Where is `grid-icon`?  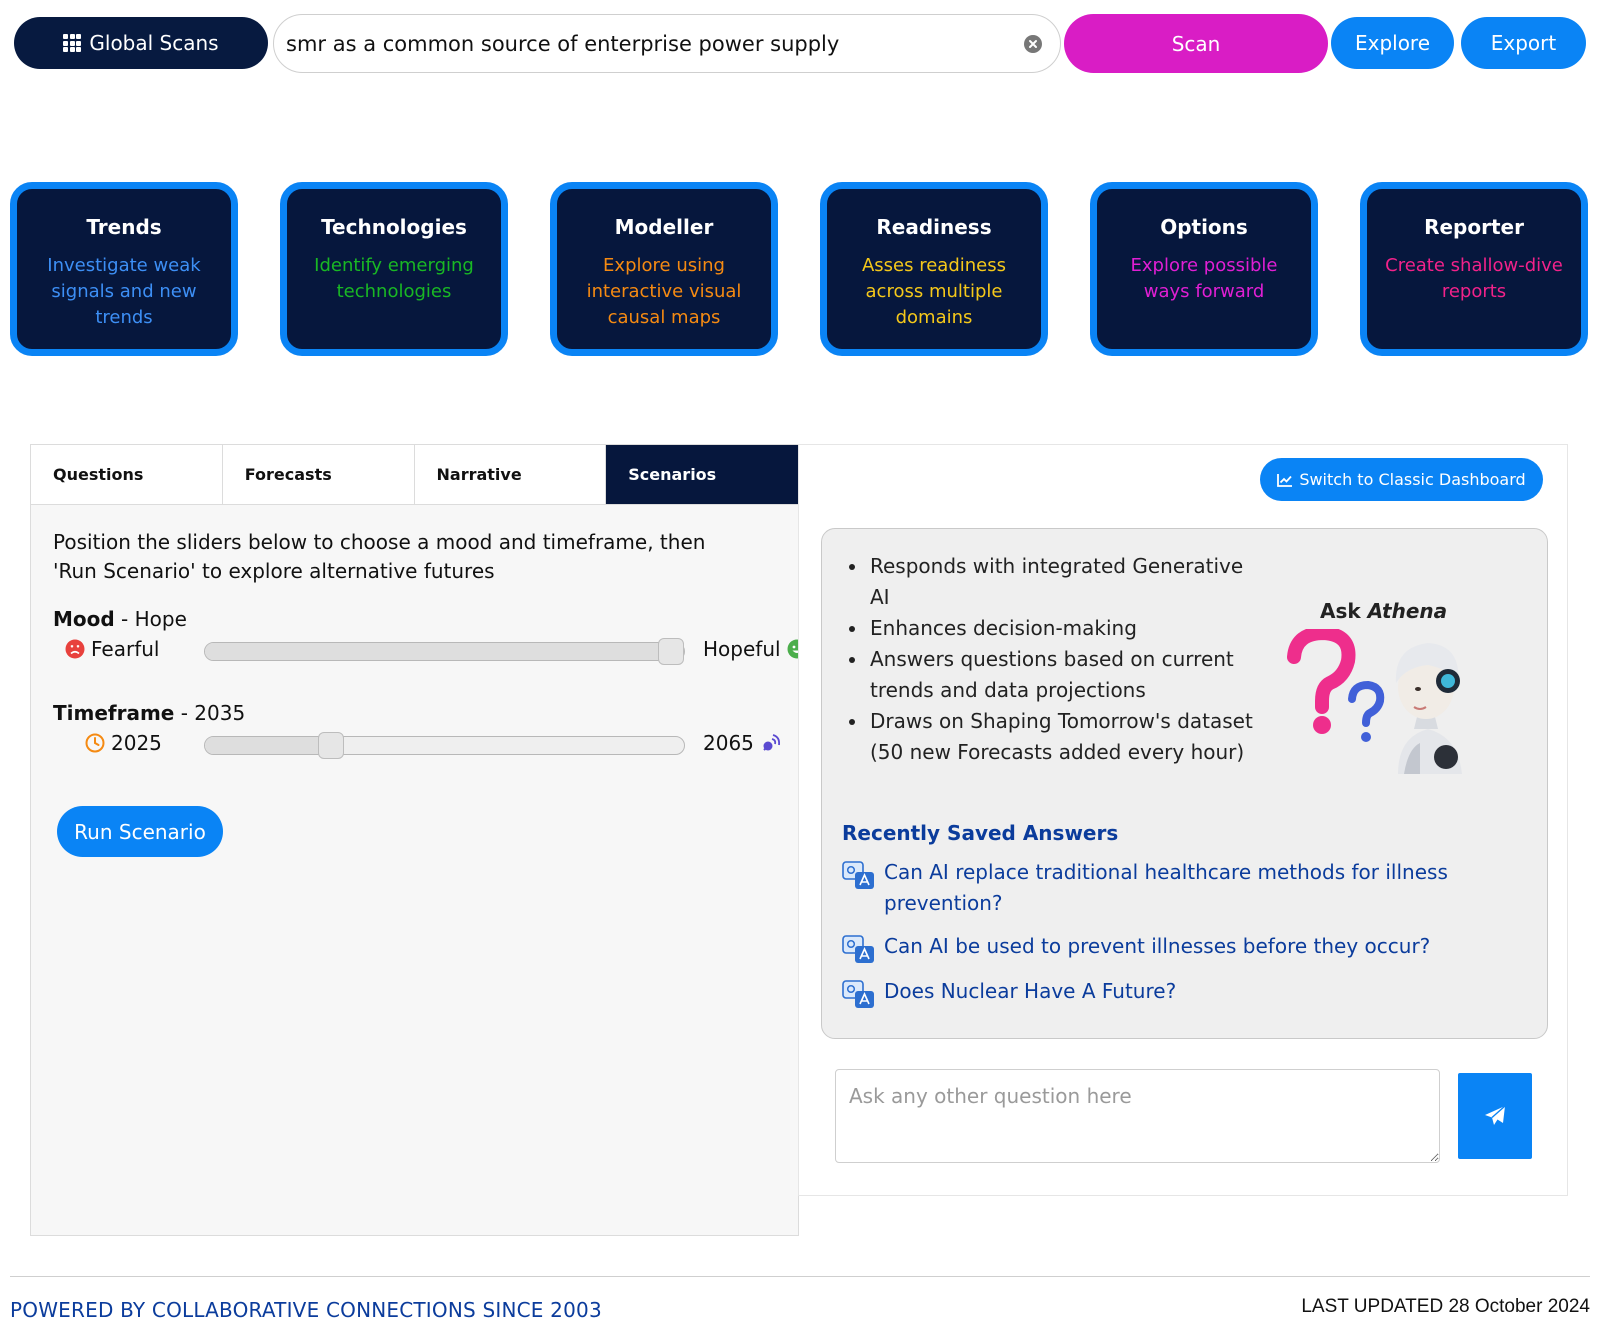
grid-icon is located at coordinates (72, 43).